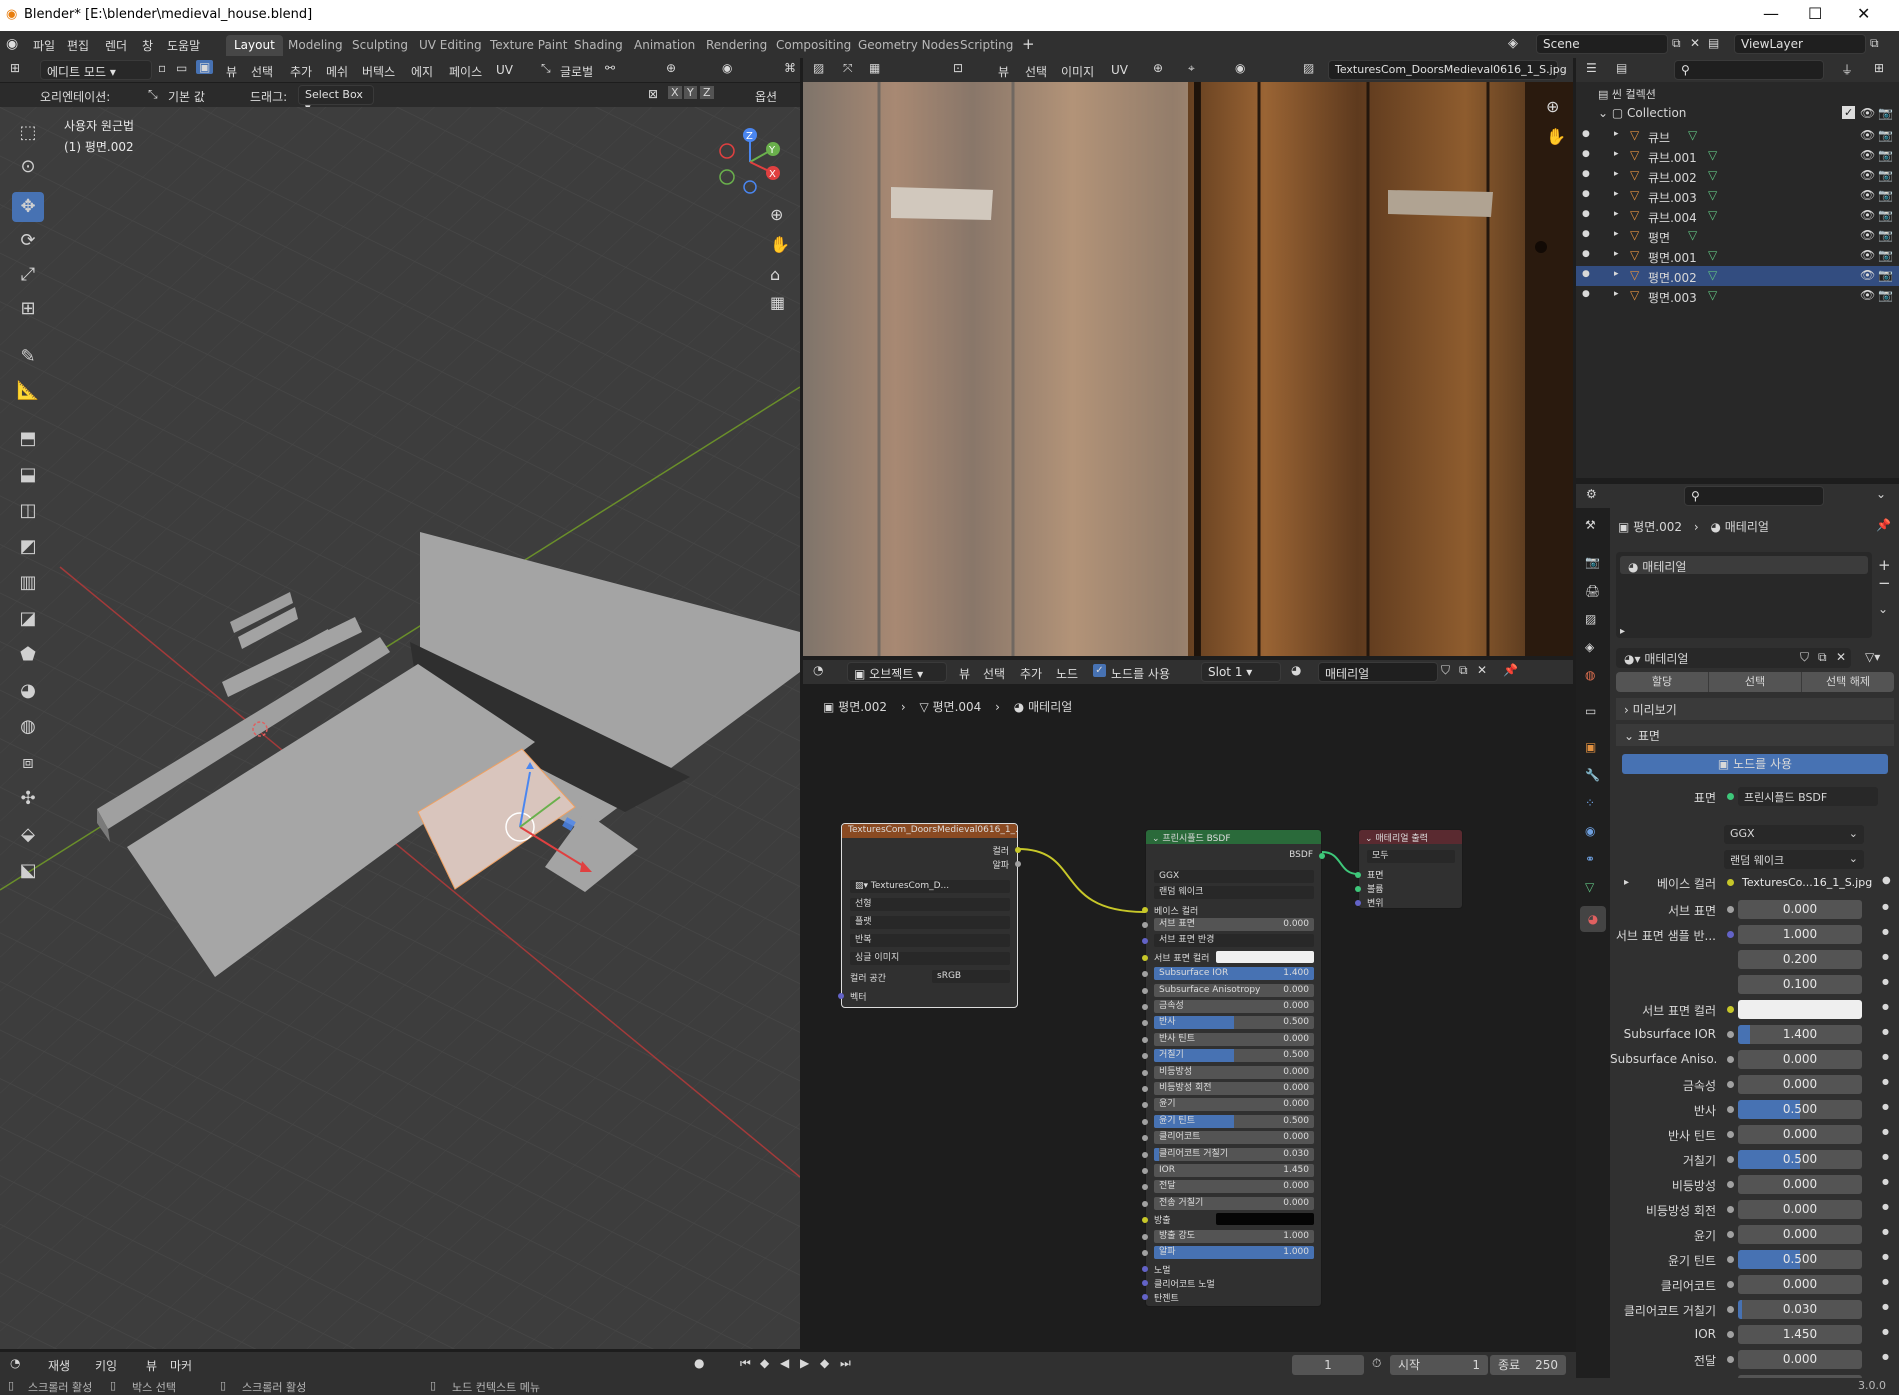  Describe the element at coordinates (1815, 13) in the screenshot. I see `maximize-icon: ☐` at that location.